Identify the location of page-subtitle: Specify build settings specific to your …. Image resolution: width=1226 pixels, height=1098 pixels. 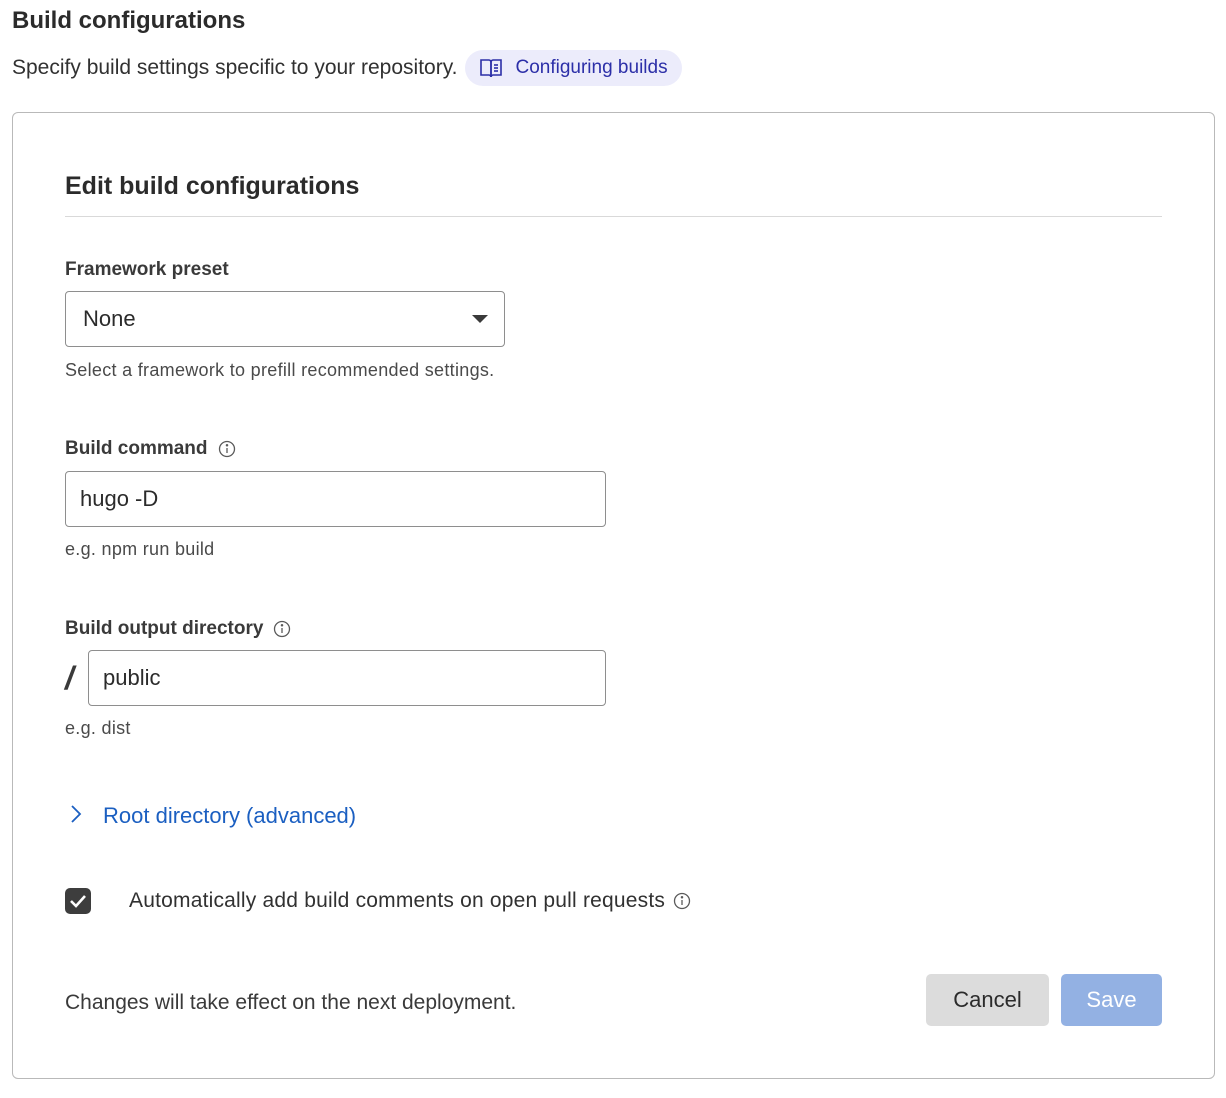
(235, 67).